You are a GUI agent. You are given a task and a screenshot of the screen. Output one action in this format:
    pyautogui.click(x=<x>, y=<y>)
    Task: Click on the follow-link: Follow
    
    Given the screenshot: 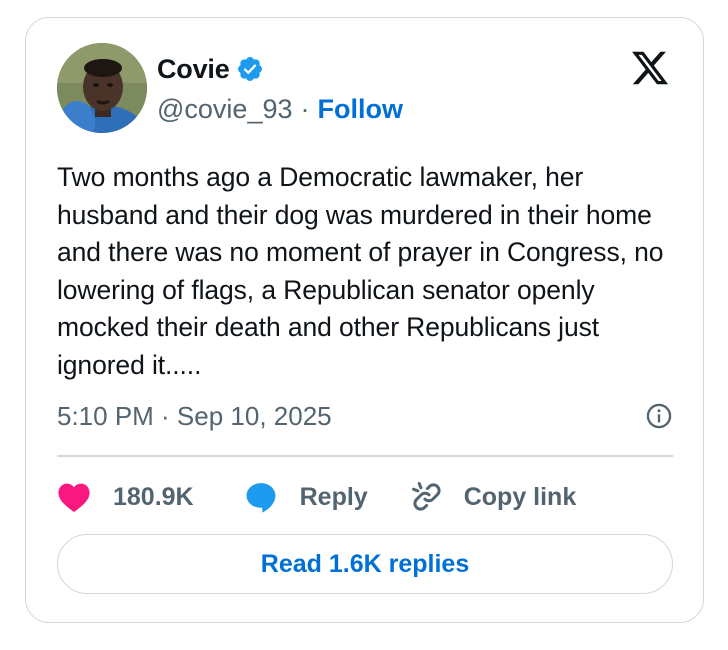 What is the action you would take?
    pyautogui.click(x=360, y=109)
    